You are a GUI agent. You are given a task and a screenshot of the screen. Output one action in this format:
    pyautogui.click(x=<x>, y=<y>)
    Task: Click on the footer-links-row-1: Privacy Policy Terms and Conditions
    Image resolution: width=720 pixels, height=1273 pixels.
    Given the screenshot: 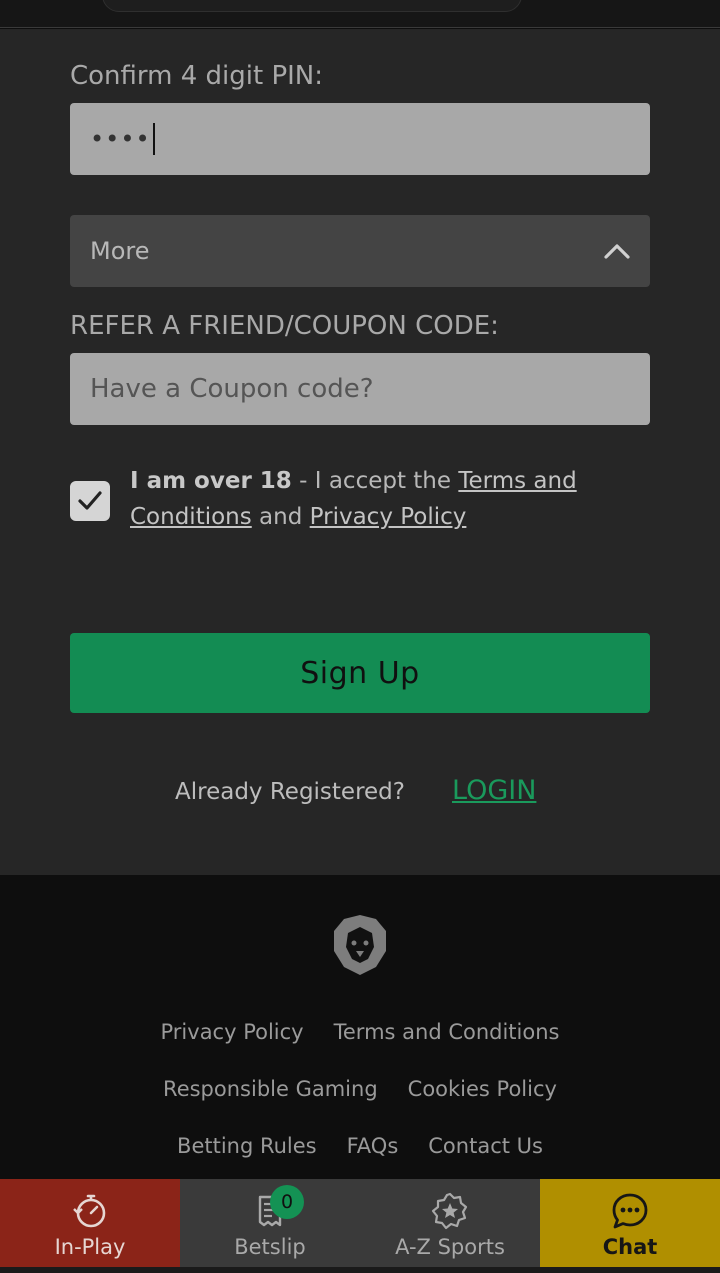 What is the action you would take?
    pyautogui.click(x=360, y=1032)
    